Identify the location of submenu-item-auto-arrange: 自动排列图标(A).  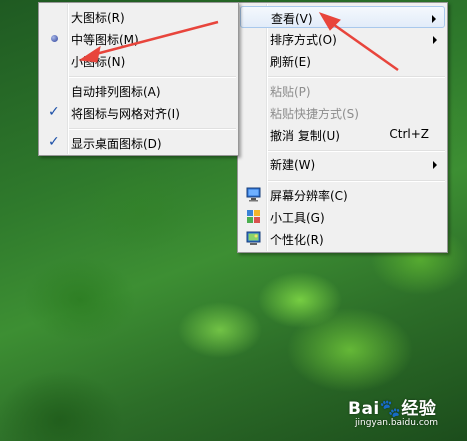
(138, 91).